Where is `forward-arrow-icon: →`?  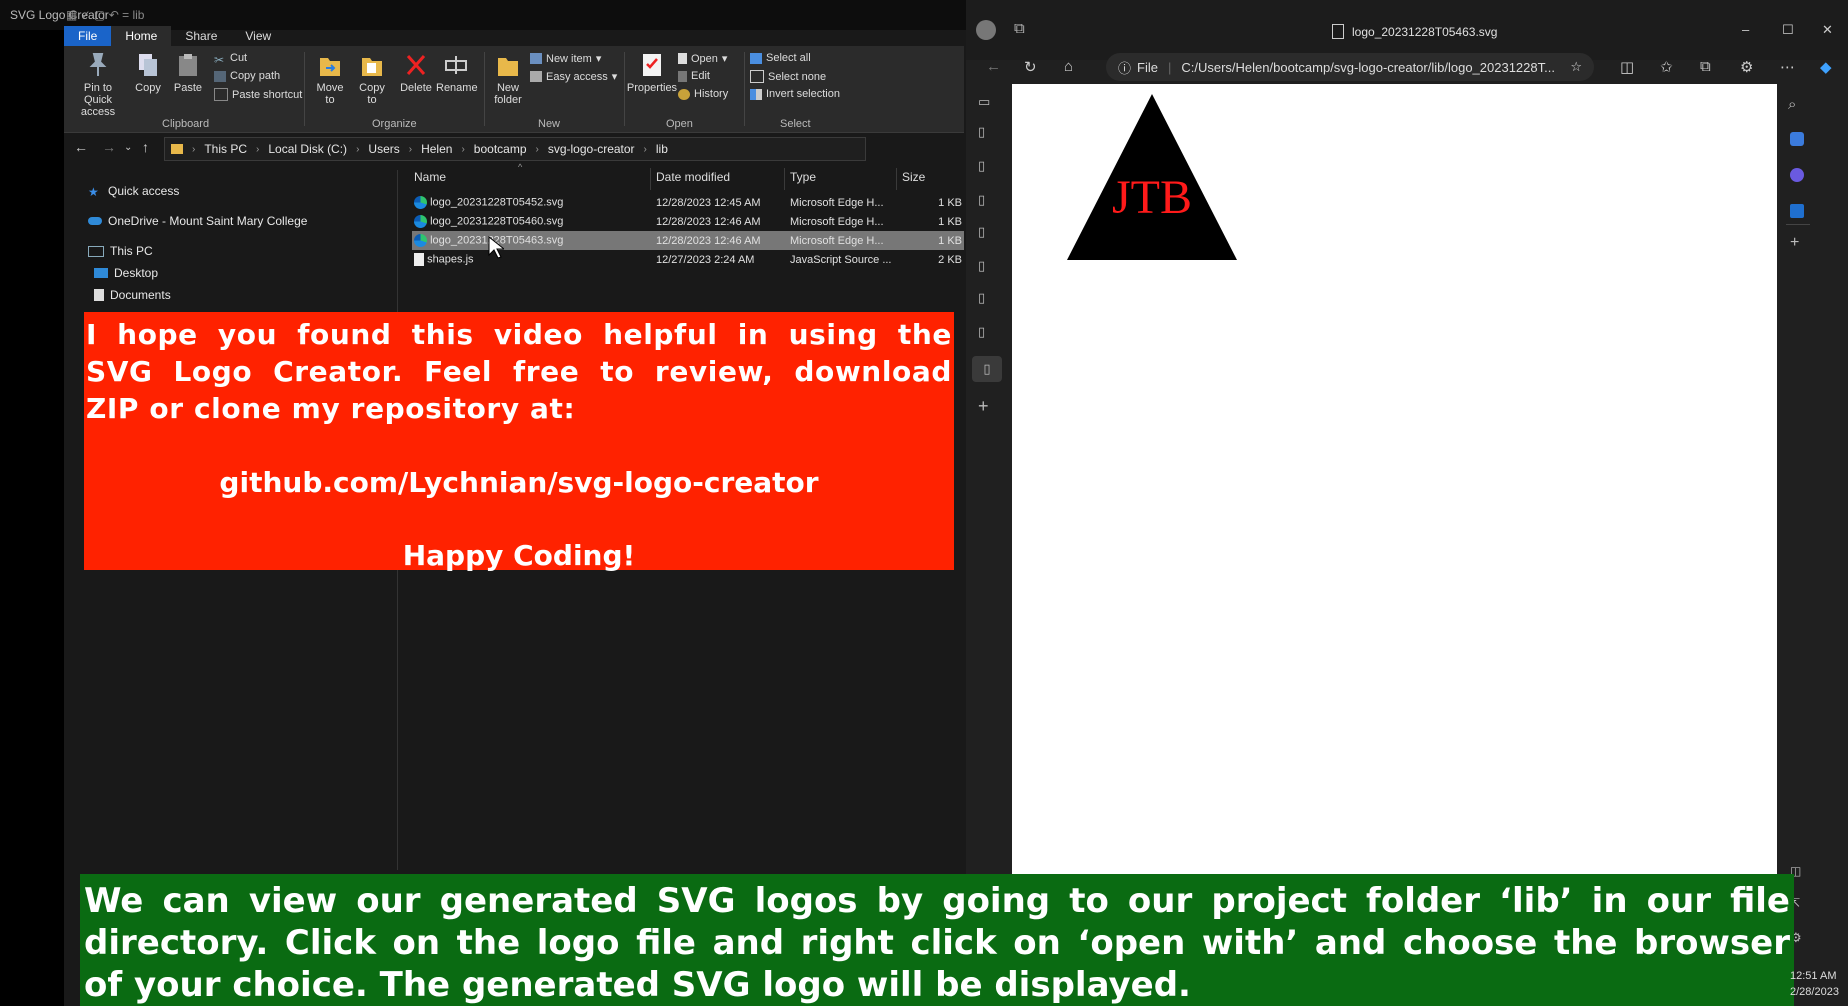 forward-arrow-icon: → is located at coordinates (109, 147).